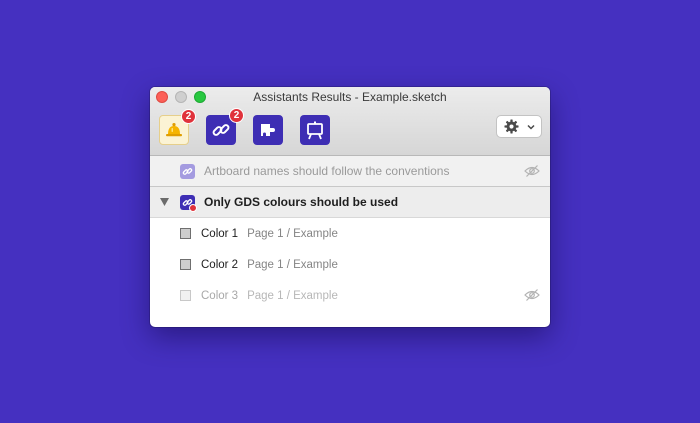 This screenshot has height=423, width=700. I want to click on bell-badge: 2, so click(188, 116).